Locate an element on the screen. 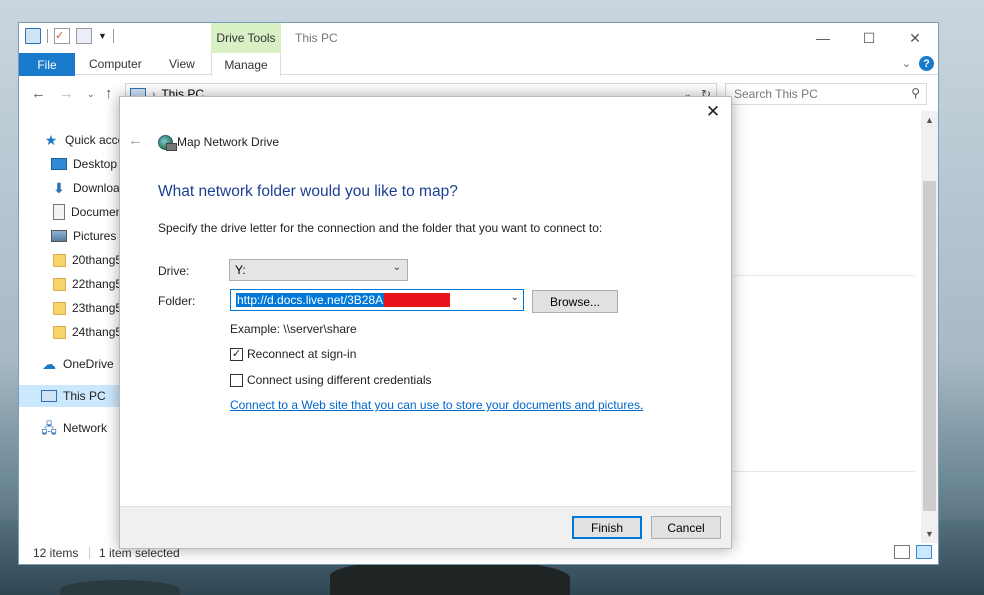 This screenshot has width=984, height=595. folder-path-input: http://d.docs.live.net/3B28A ⌄ is located at coordinates (377, 300).